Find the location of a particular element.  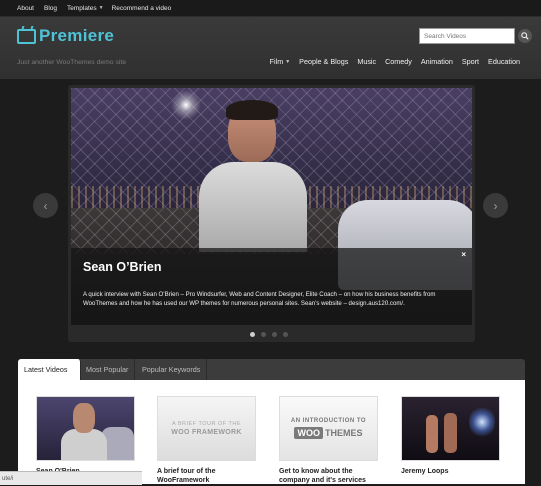

slider-prev-button: ‹ is located at coordinates (45, 205).